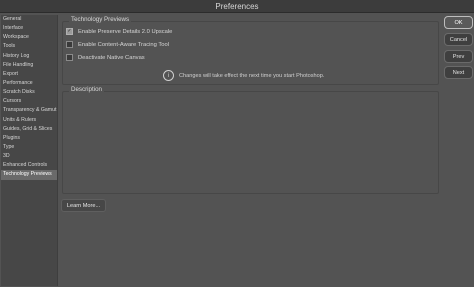  What do you see at coordinates (29, 92) in the screenshot?
I see `sidebar-item-scratch-disks: Scratch Disks` at bounding box center [29, 92].